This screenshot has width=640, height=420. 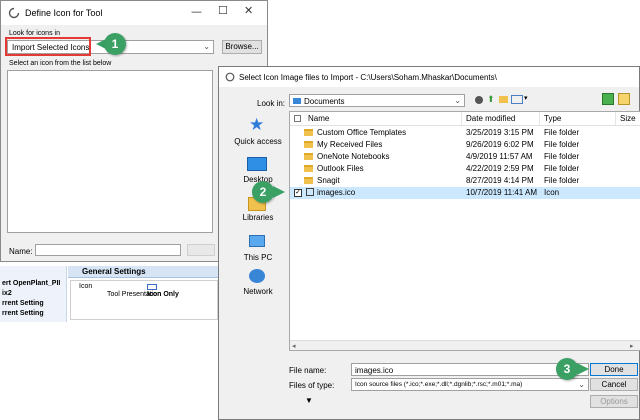 I want to click on done-button: Done, so click(x=614, y=369).